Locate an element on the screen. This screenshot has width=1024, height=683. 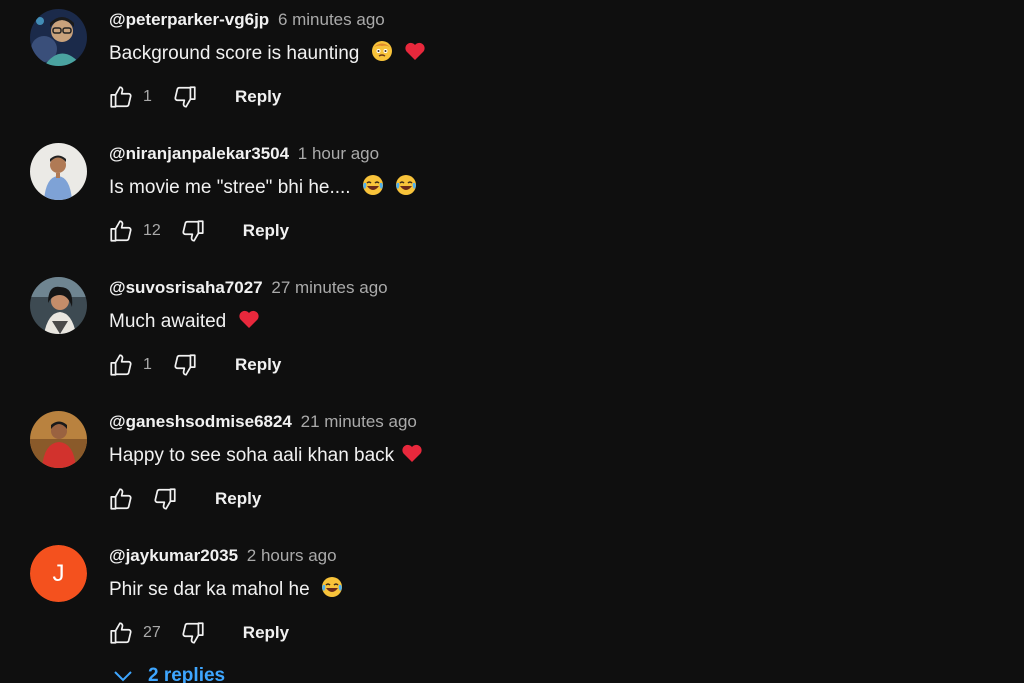
comment-timestamp: 2 hours ago is located at coordinates (292, 555).